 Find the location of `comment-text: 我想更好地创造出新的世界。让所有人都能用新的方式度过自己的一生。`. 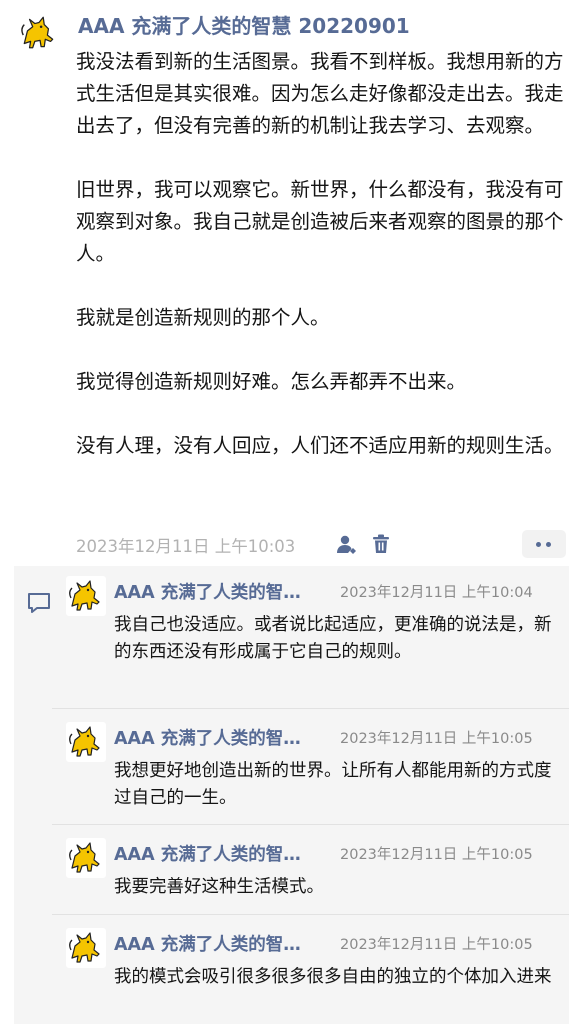

comment-text: 我想更好地创造出新的世界。让所有人都能用新的方式度过自己的一生。 is located at coordinates (333, 784).